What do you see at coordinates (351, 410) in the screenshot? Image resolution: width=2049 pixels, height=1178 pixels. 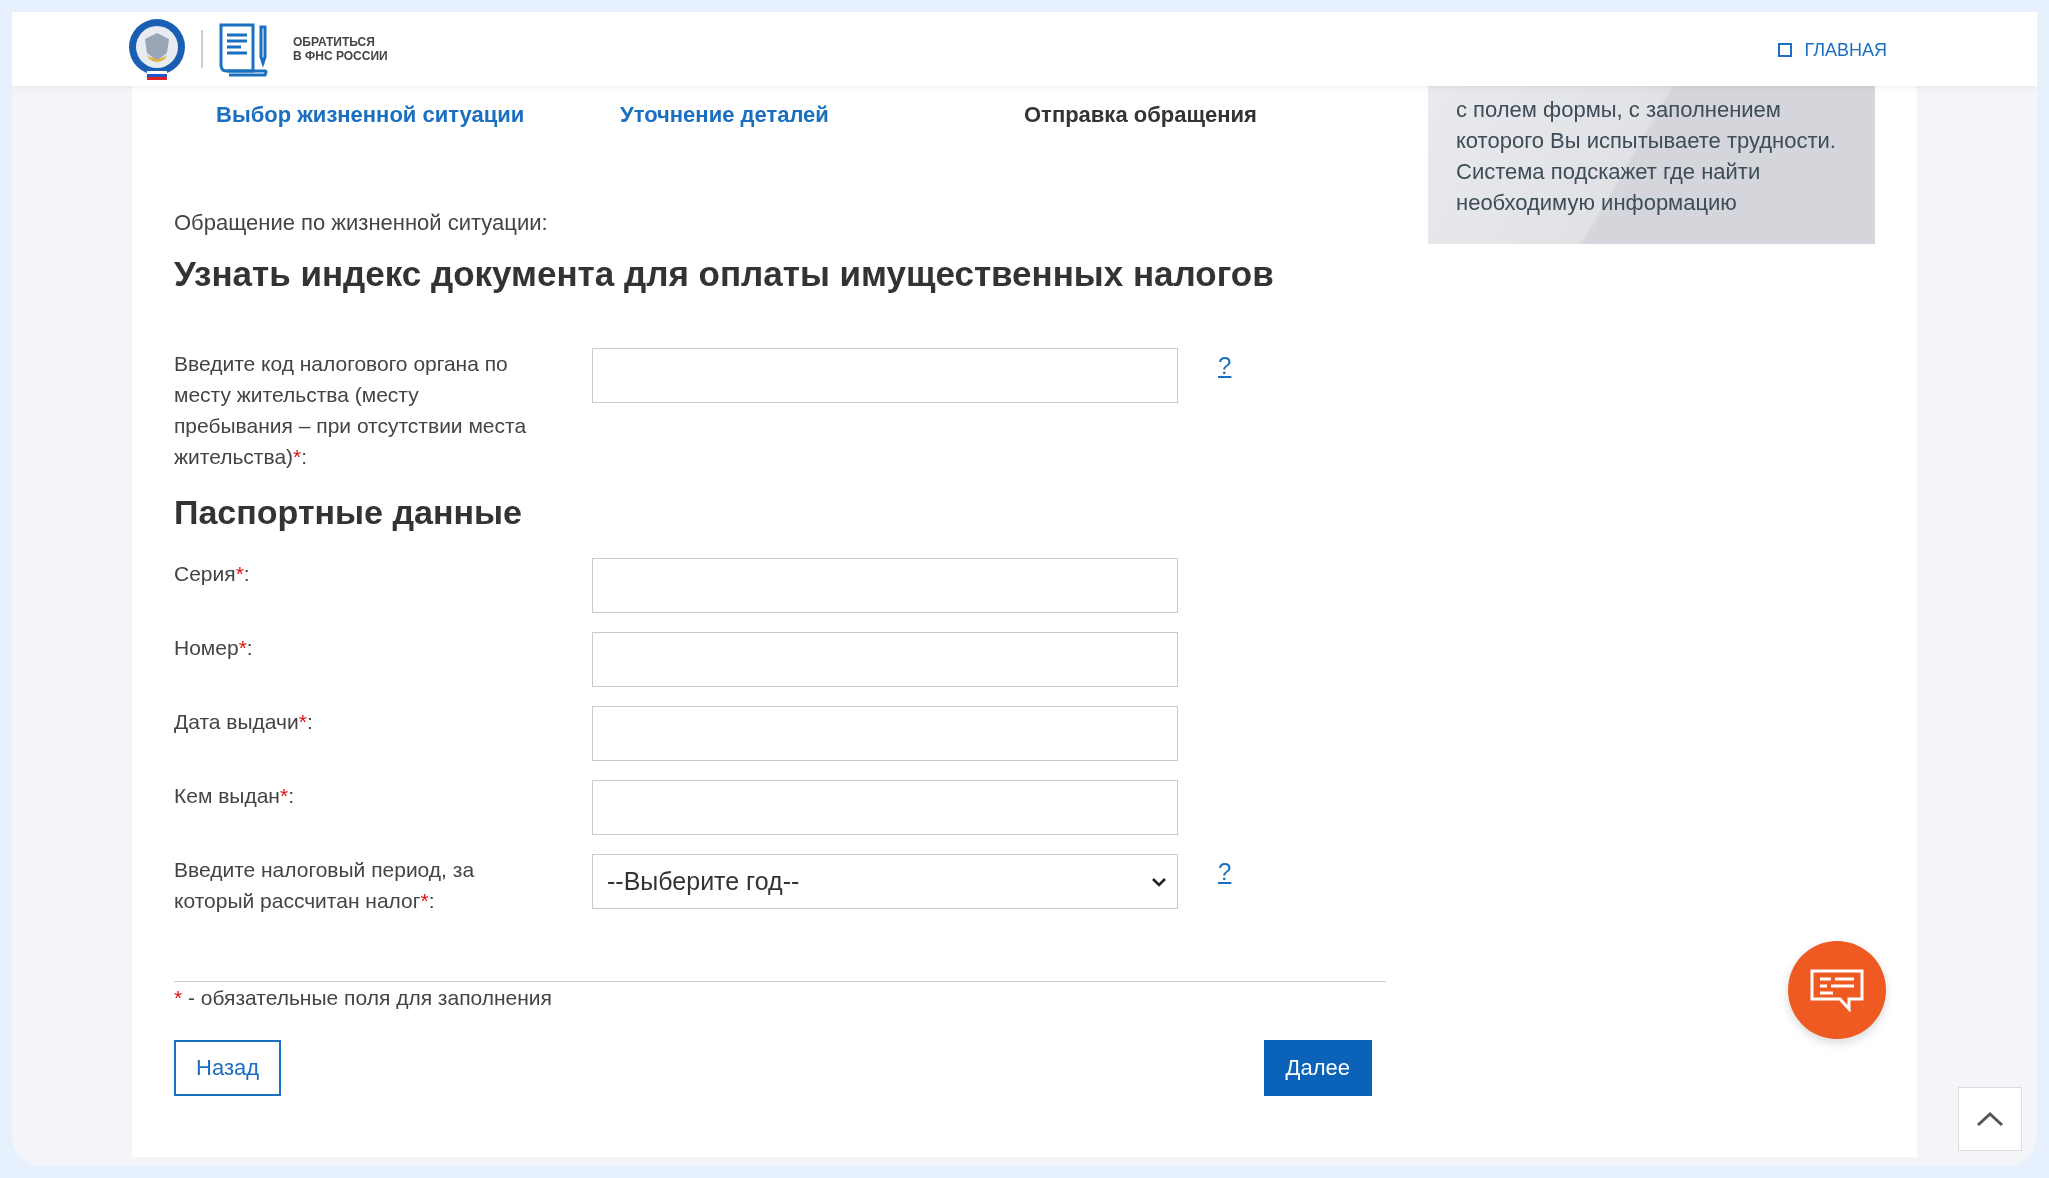 I see `field-label: Введите код налогового органа по месту жительства (месту пребывания – при отсутствии места жительства)*:` at bounding box center [351, 410].